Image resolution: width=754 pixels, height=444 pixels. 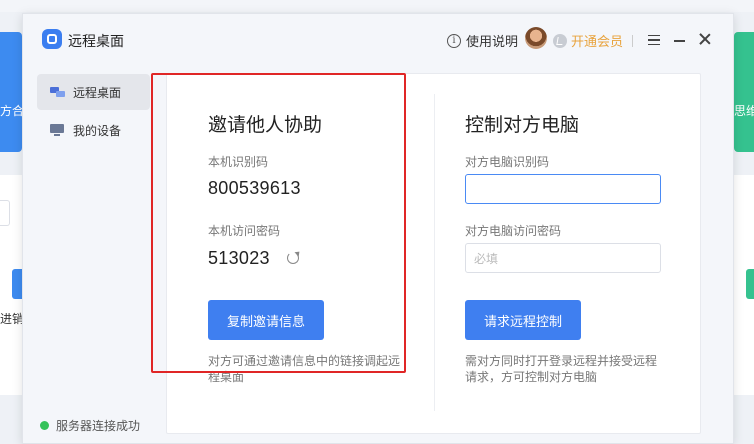 What do you see at coordinates (17, 284) in the screenshot?
I see `background-left-icon` at bounding box center [17, 284].